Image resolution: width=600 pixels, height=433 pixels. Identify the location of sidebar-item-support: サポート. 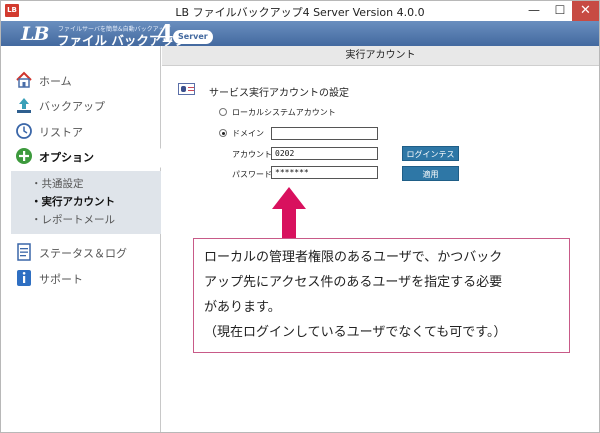
(86, 279).